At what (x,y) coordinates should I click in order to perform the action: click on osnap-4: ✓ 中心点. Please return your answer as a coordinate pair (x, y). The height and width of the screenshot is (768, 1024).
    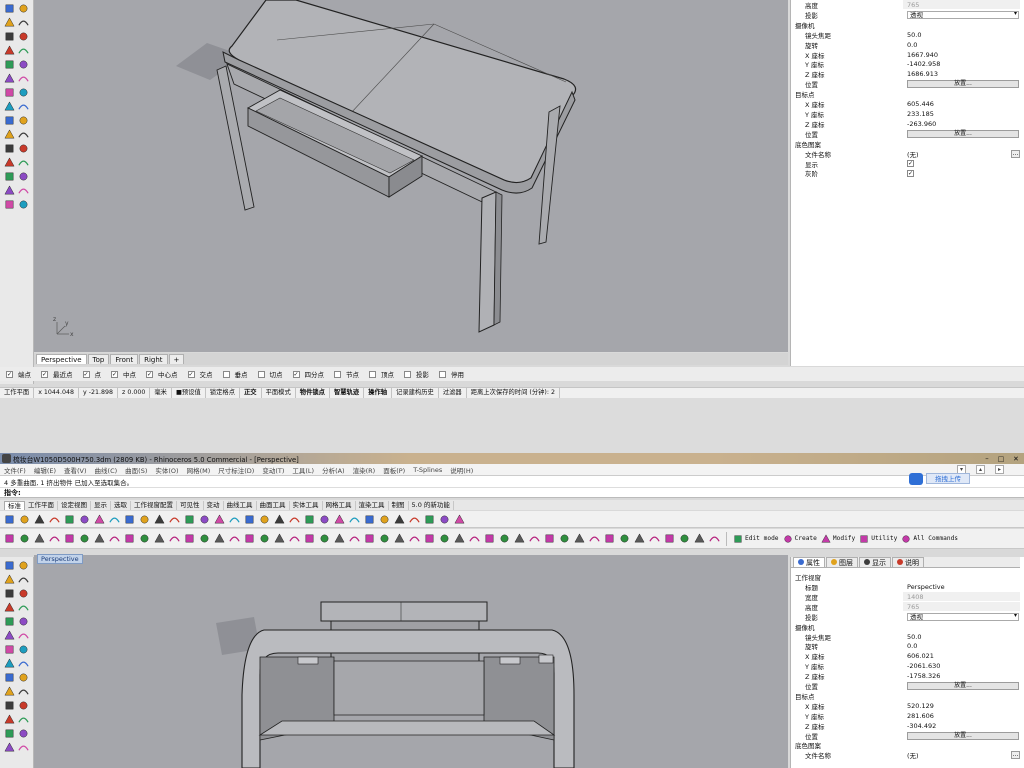
    Looking at the image, I should click on (164, 374).